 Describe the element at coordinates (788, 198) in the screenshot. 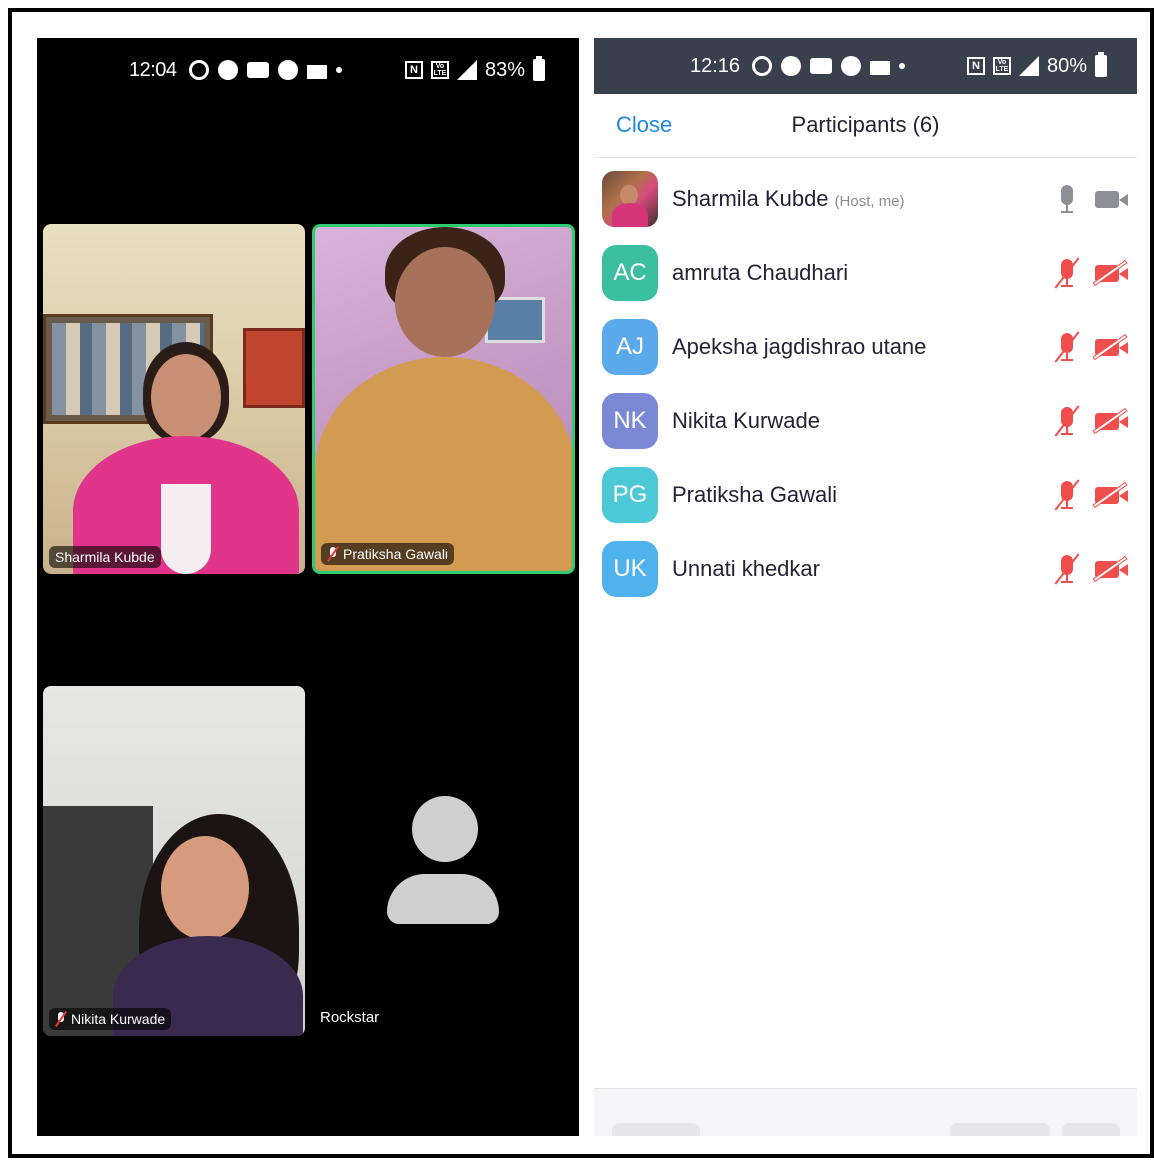

I see `participant-name: Sharmila Kubde (Host, me)` at that location.